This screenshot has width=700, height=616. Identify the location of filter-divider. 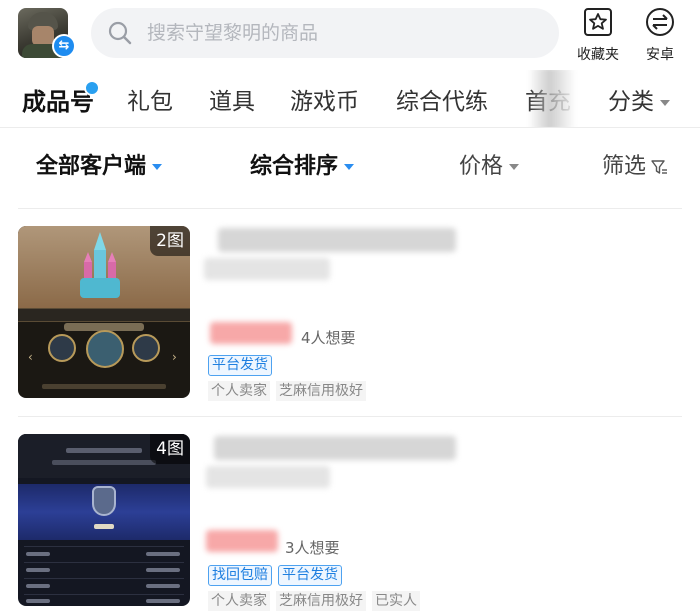
(350, 208).